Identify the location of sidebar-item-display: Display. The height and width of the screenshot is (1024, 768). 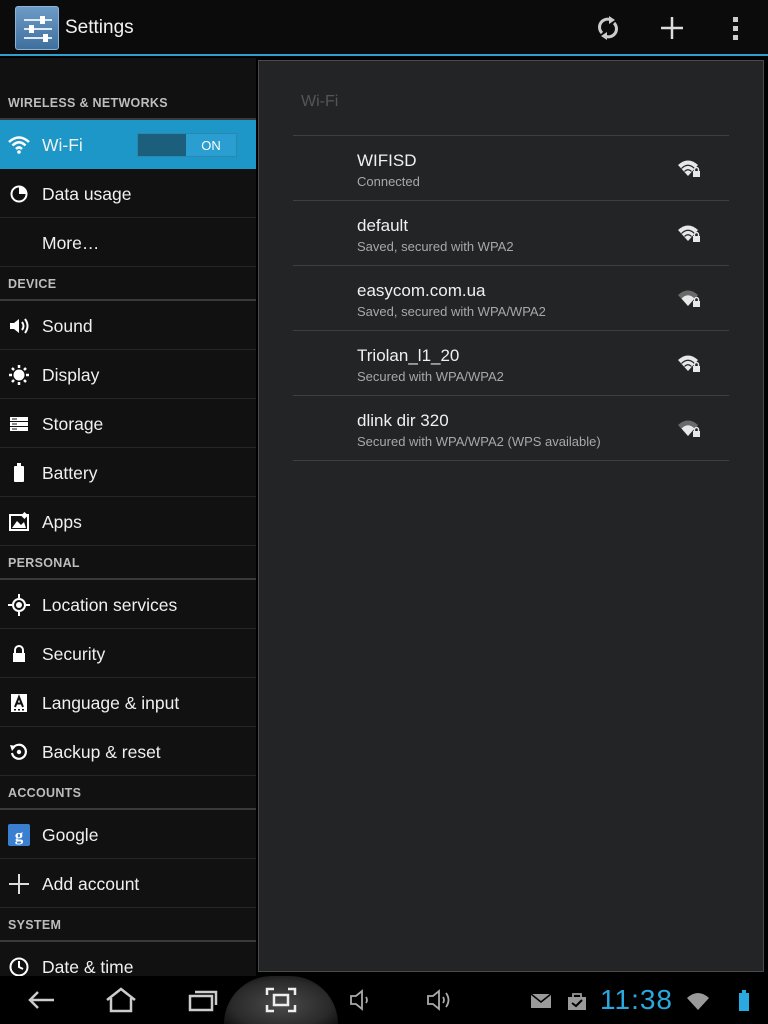
(128, 374).